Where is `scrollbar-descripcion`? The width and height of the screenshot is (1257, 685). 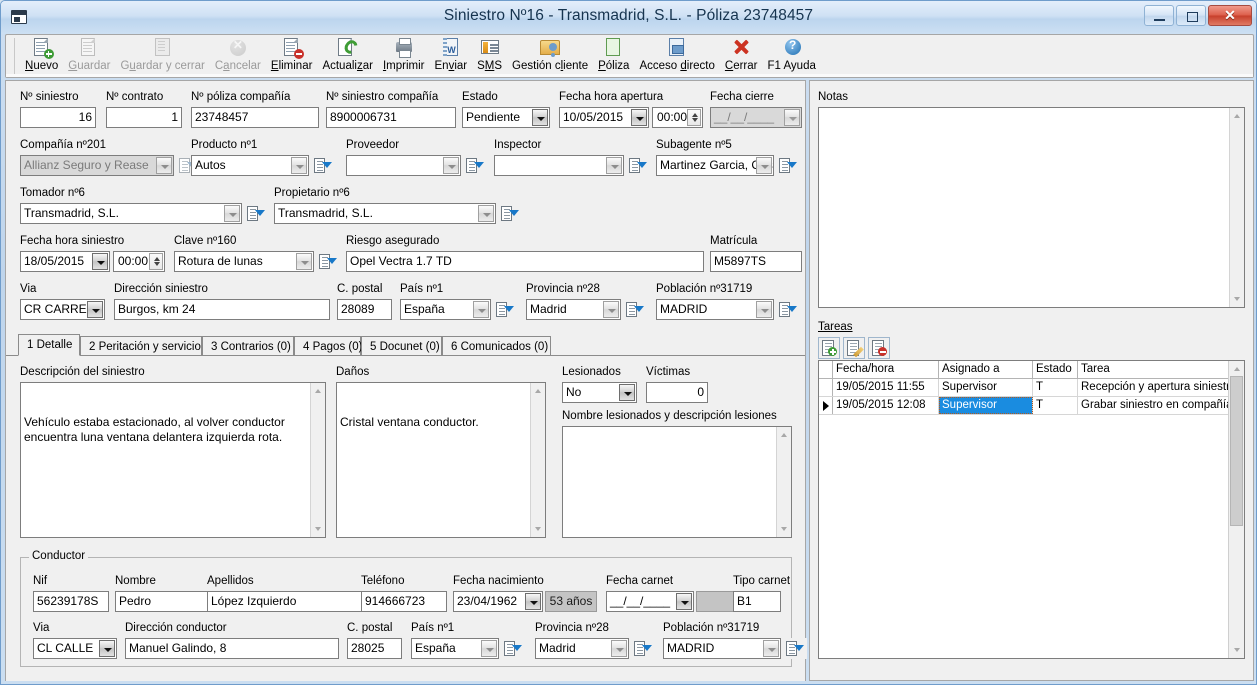
scrollbar-descripcion is located at coordinates (317, 460).